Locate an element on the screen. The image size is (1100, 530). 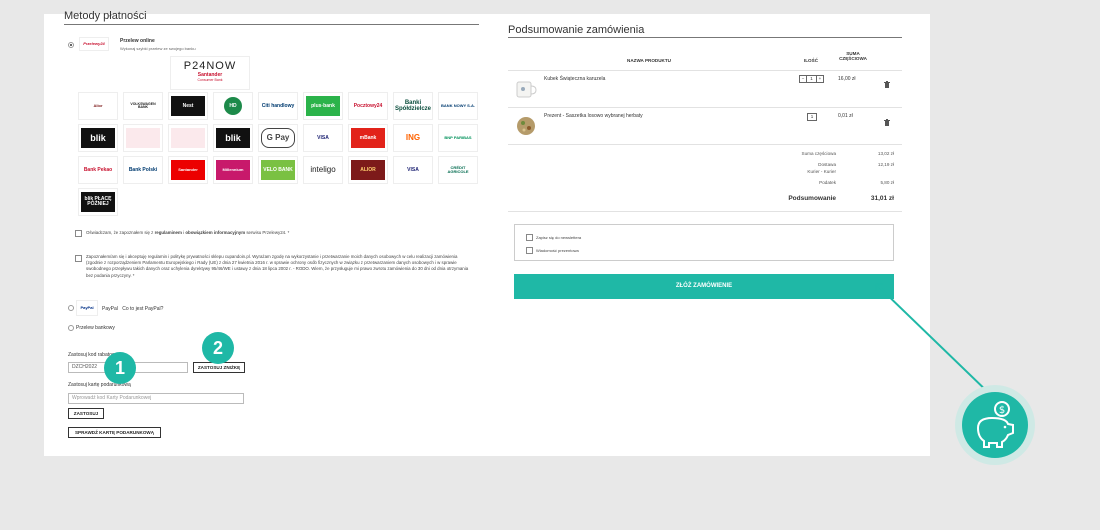
newsletter-checkbox is located at coordinates (529, 237).